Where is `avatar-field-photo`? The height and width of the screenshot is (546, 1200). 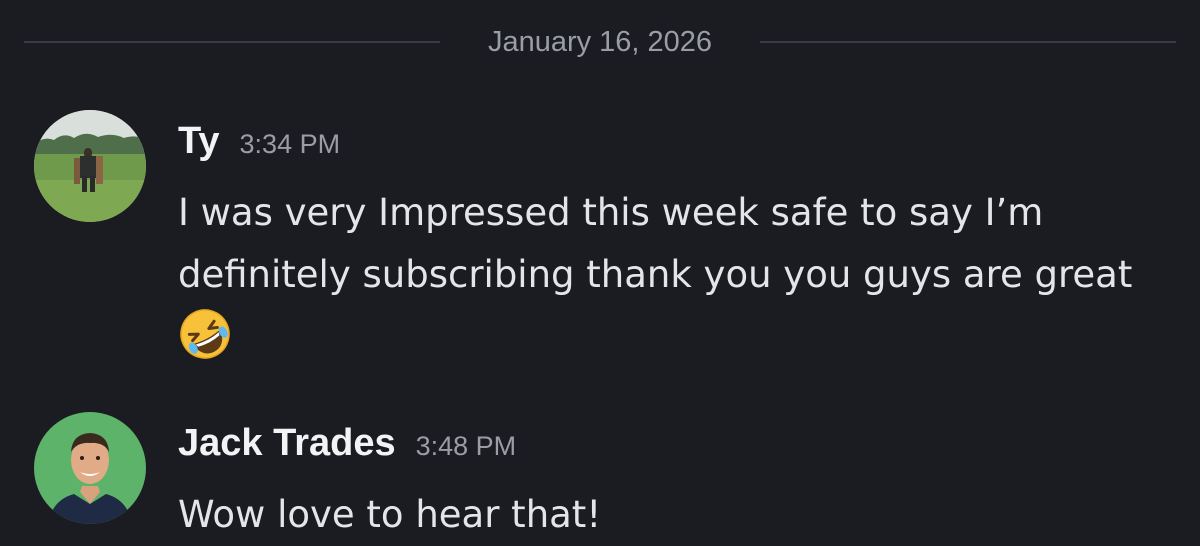
avatar-field-photo is located at coordinates (90, 166).